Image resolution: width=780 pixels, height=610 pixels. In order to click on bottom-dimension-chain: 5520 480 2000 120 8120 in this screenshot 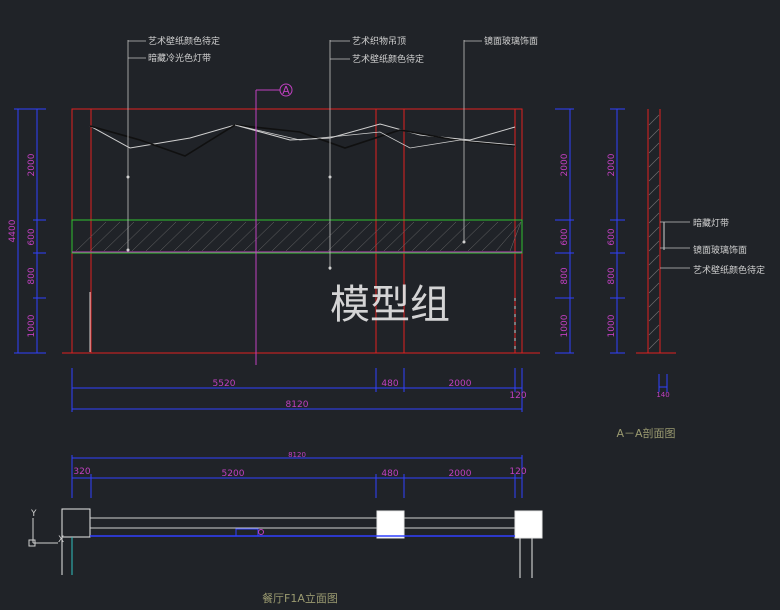, I will do `click(299, 390)`.